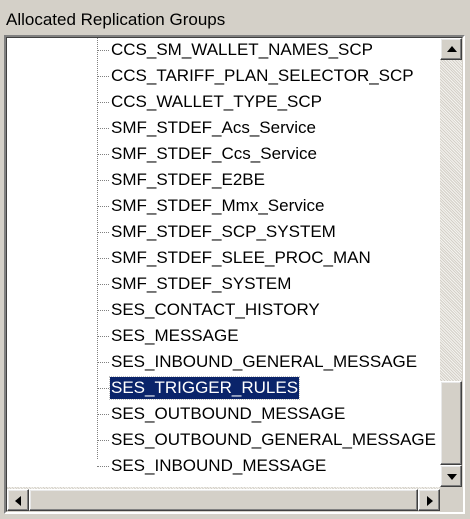 Image resolution: width=470 pixels, height=519 pixels. Describe the element at coordinates (204, 388) in the screenshot. I see `tree-item-label: SES_TRIGGER_RULES` at that location.